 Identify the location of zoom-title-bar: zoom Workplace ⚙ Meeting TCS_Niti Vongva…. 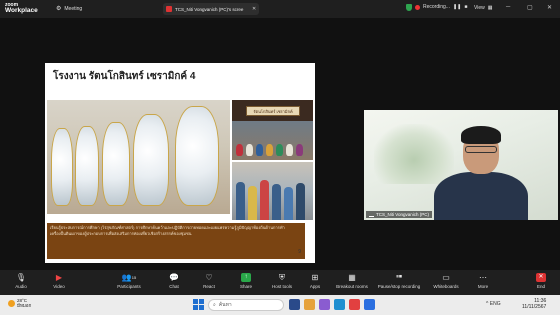
(280, 9).